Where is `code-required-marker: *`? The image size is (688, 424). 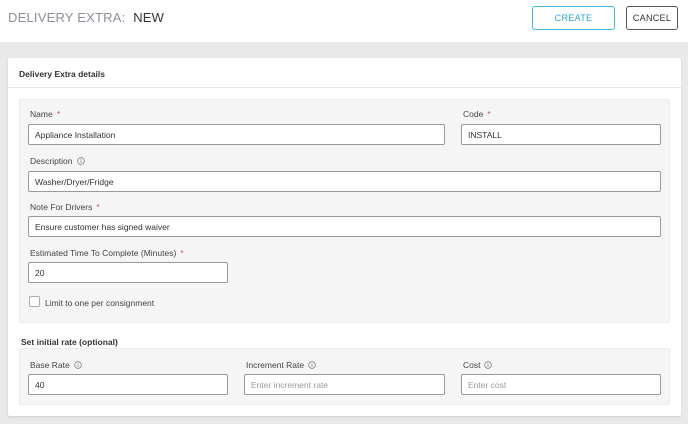 code-required-marker: * is located at coordinates (489, 114).